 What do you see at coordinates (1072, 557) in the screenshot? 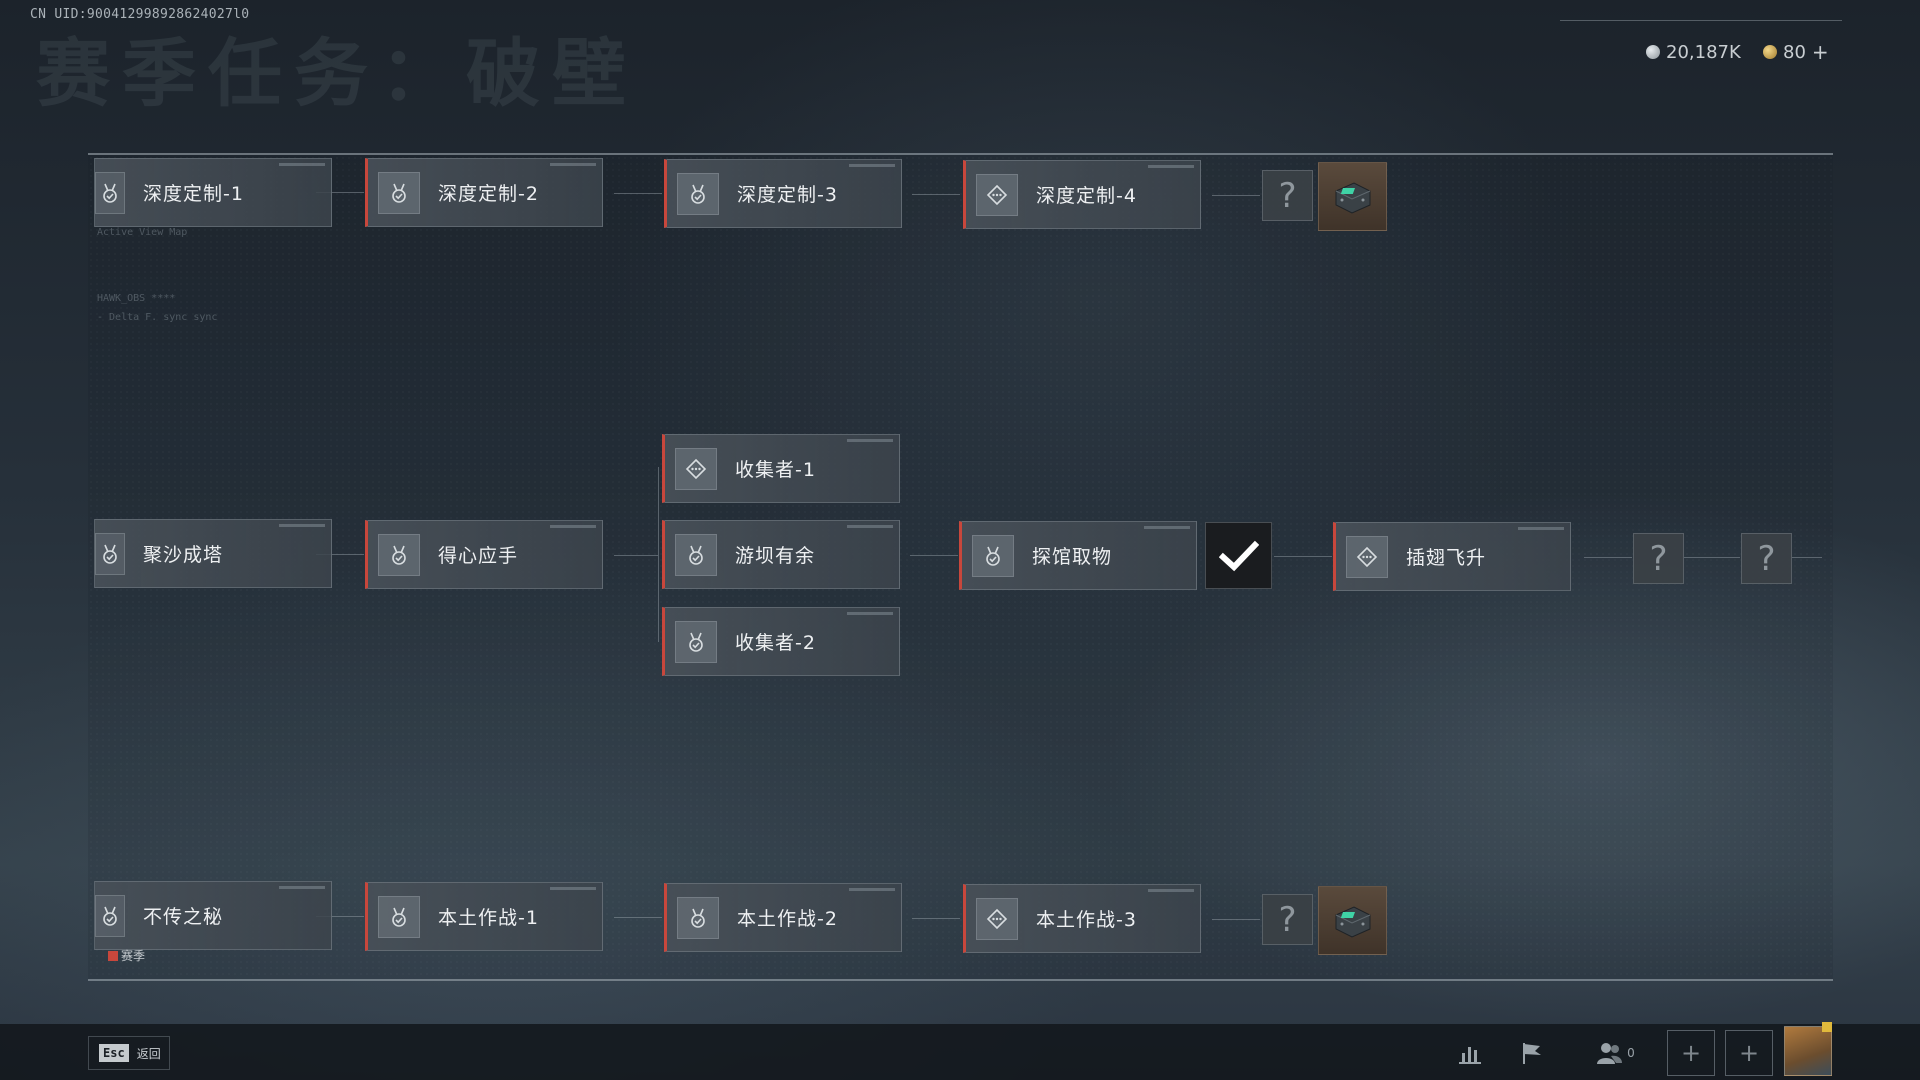
I see `mission-label: 探馆取物` at bounding box center [1072, 557].